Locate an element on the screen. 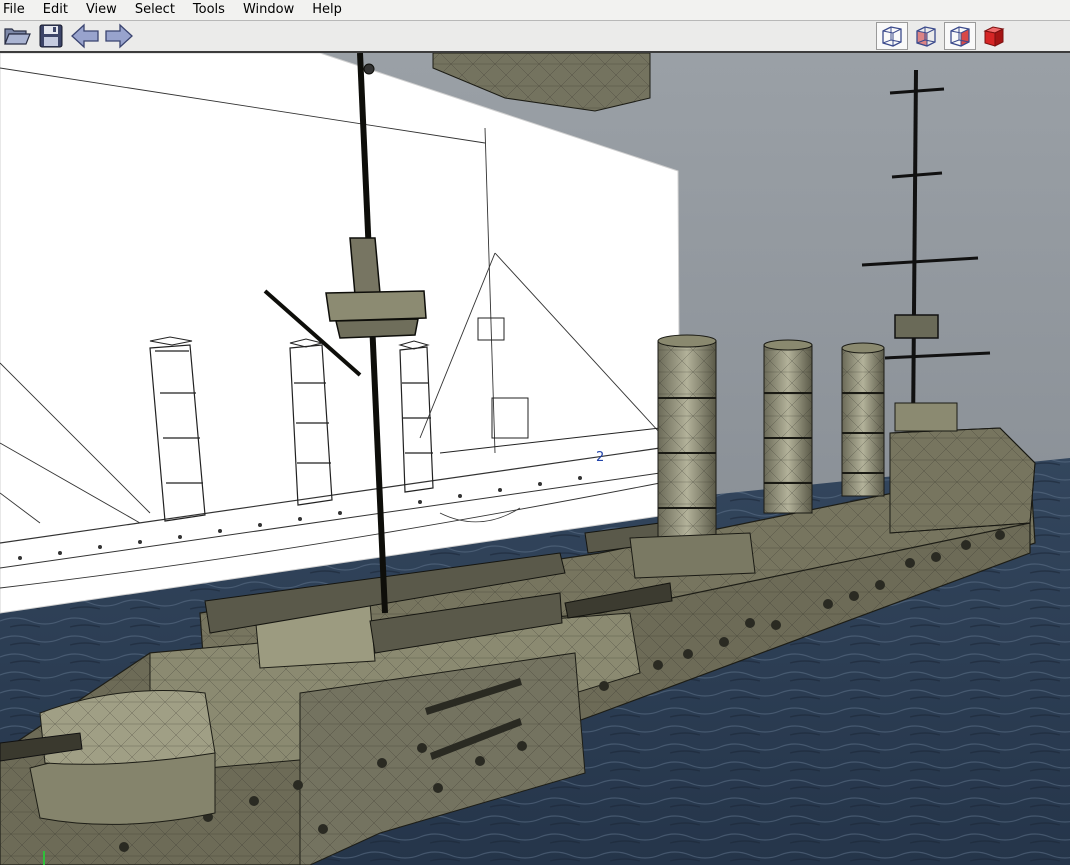 This screenshot has width=1070, height=865. menu-bar: File Edit View Select Tools Window Help is located at coordinates (535, 10).